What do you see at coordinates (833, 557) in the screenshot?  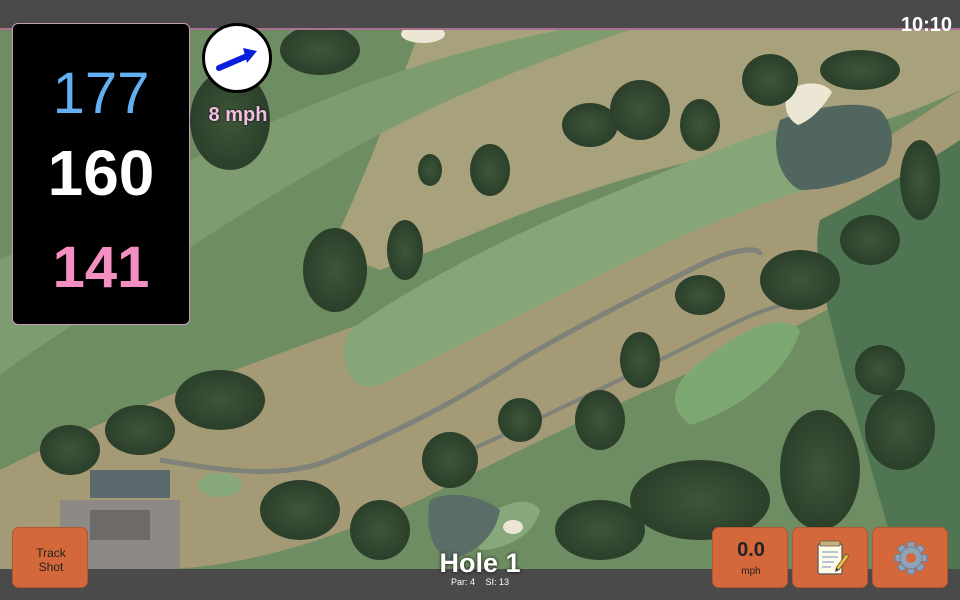 I see `notepad-icon` at bounding box center [833, 557].